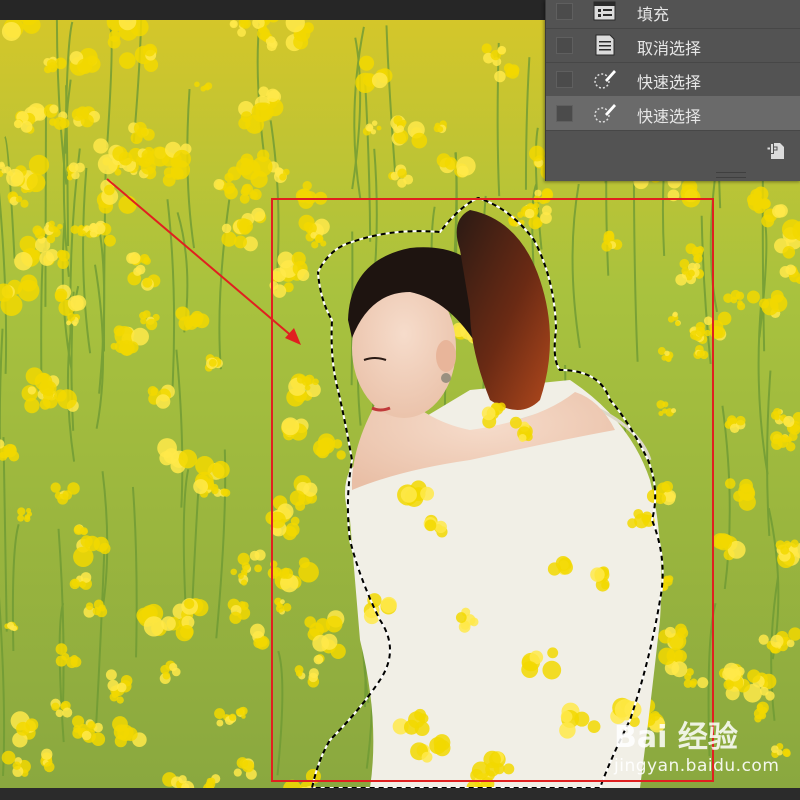 This screenshot has height=800, width=800. Describe the element at coordinates (605, 45) in the screenshot. I see `document-icon` at that location.